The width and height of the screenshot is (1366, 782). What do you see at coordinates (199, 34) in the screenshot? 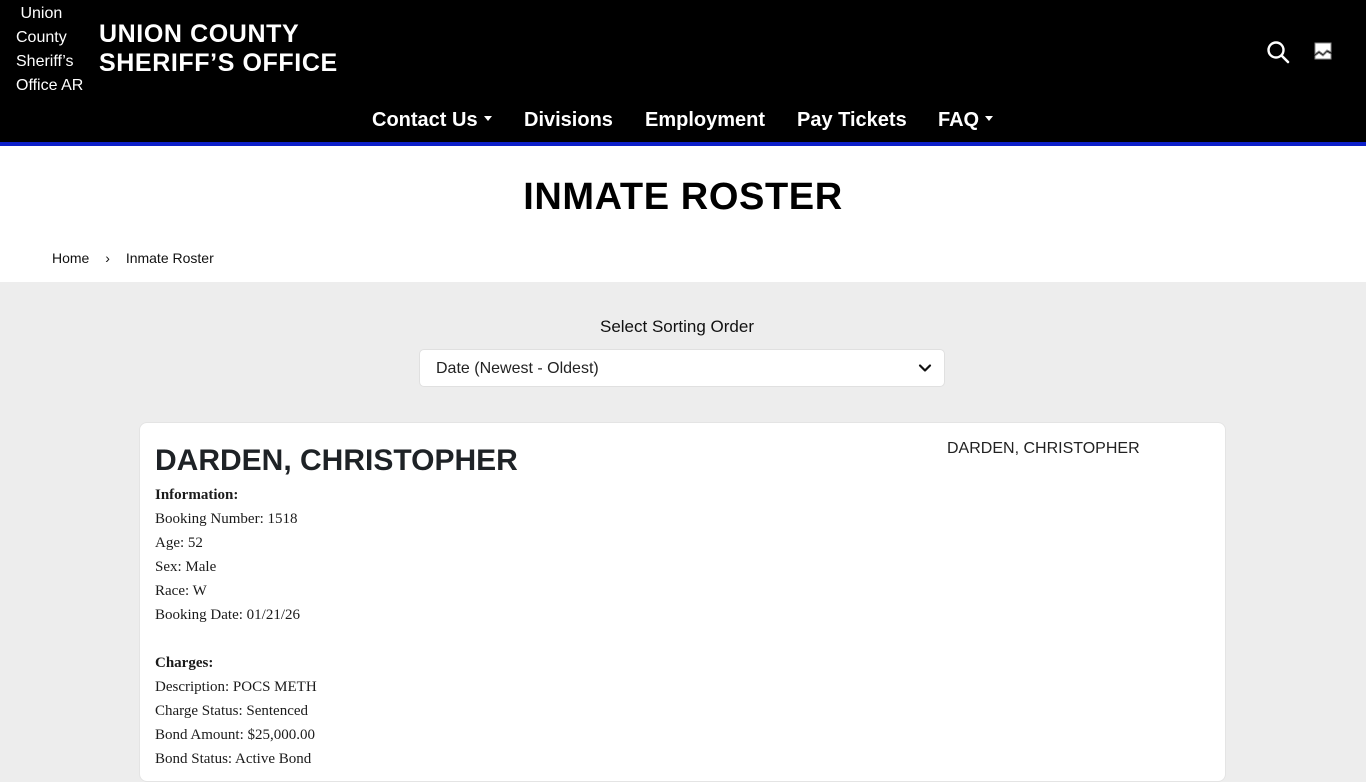
I see `site-title-line-1: UNION COUNTY` at bounding box center [199, 34].